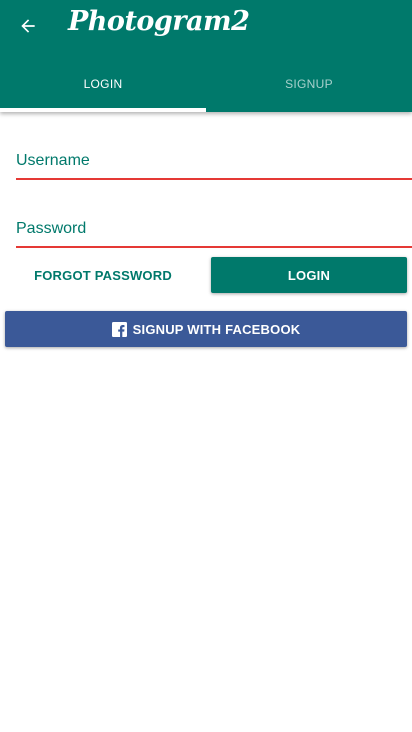 Image resolution: width=412 pixels, height=732 pixels. Describe the element at coordinates (214, 161) in the screenshot. I see `username-input` at that location.